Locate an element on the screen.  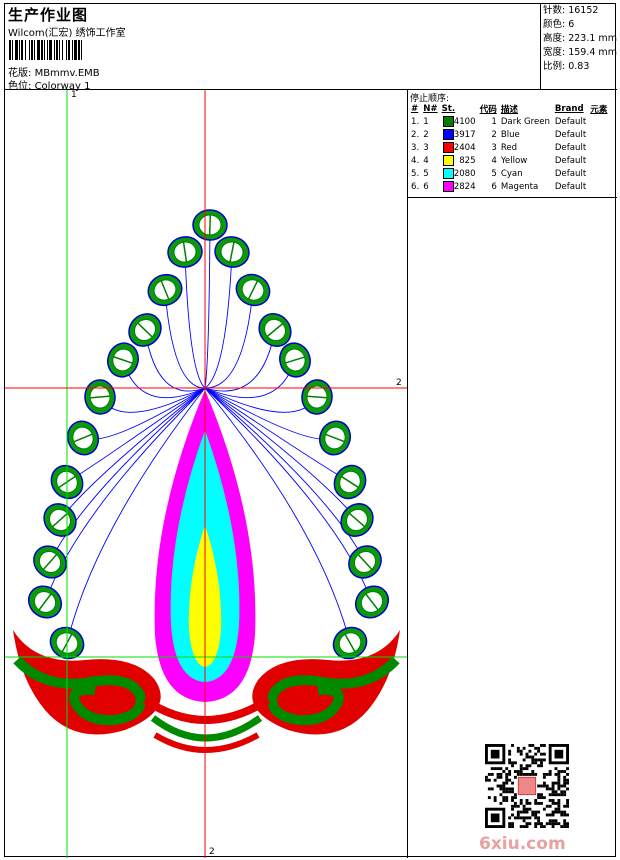
stop-row: 3. 3 2404 3 Red Default is located at coordinates (509, 147).